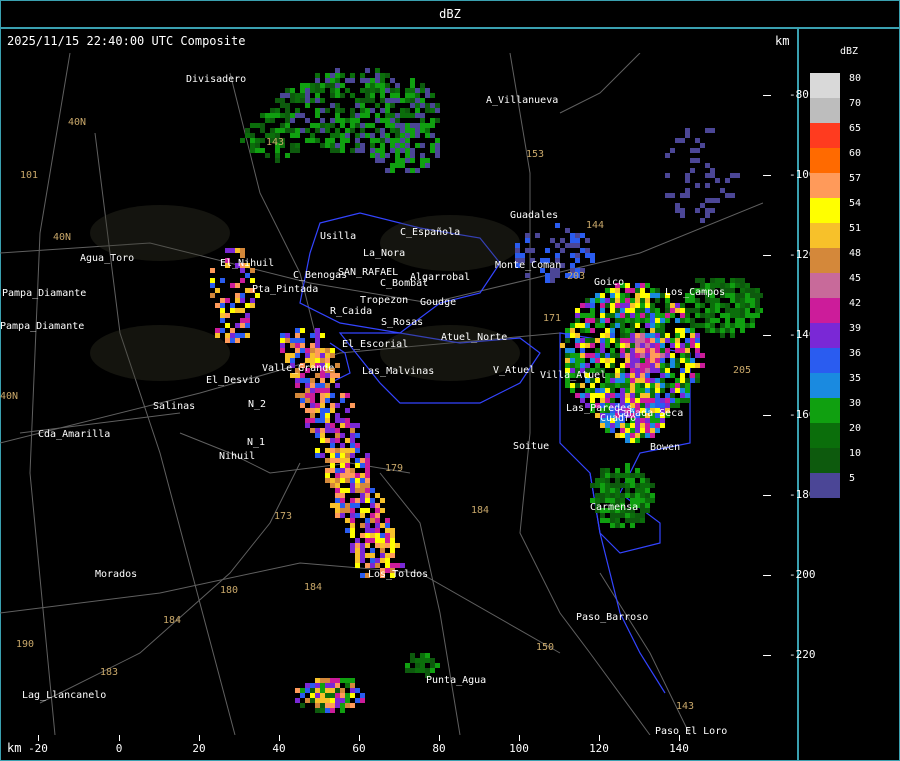 This screenshot has height=761, width=900. I want to click on legend-label: 60, so click(855, 153).